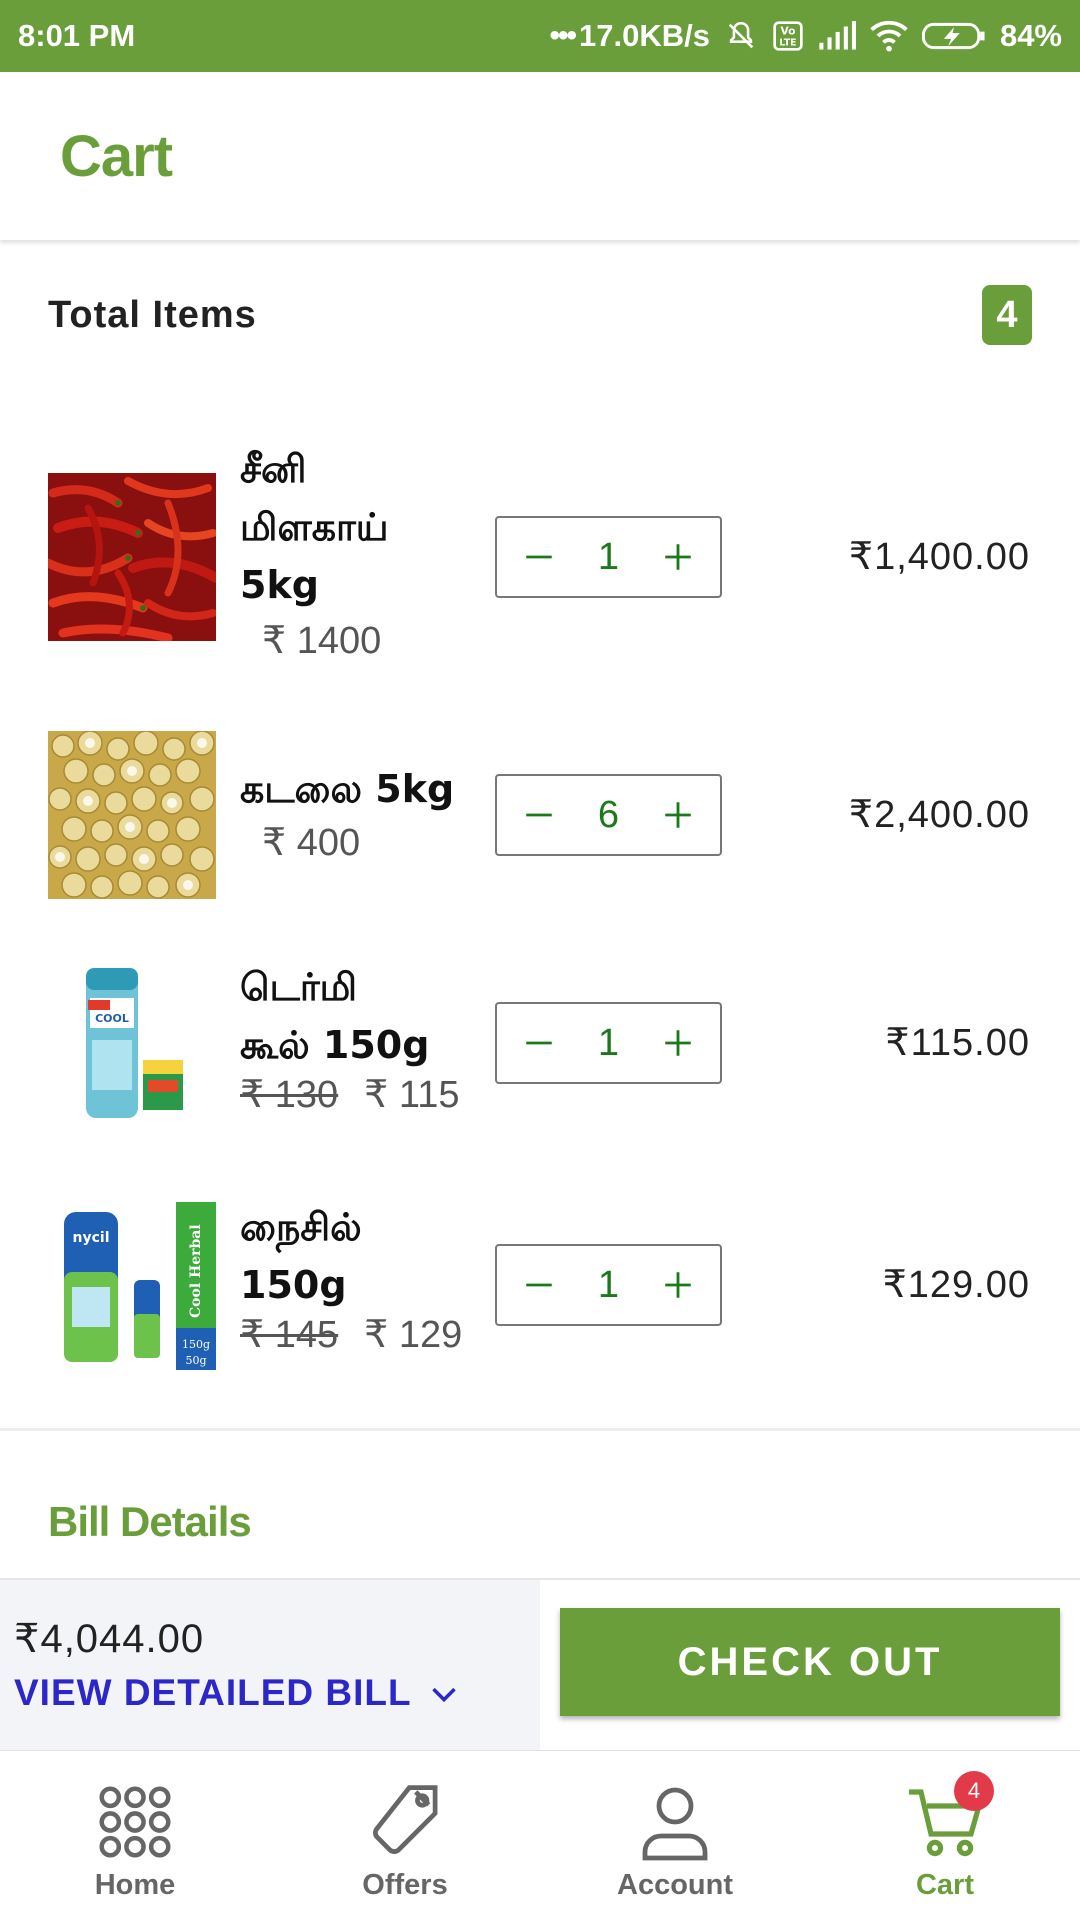  What do you see at coordinates (299, 987) in the screenshot?
I see `product-name-line: டெர்மி` at bounding box center [299, 987].